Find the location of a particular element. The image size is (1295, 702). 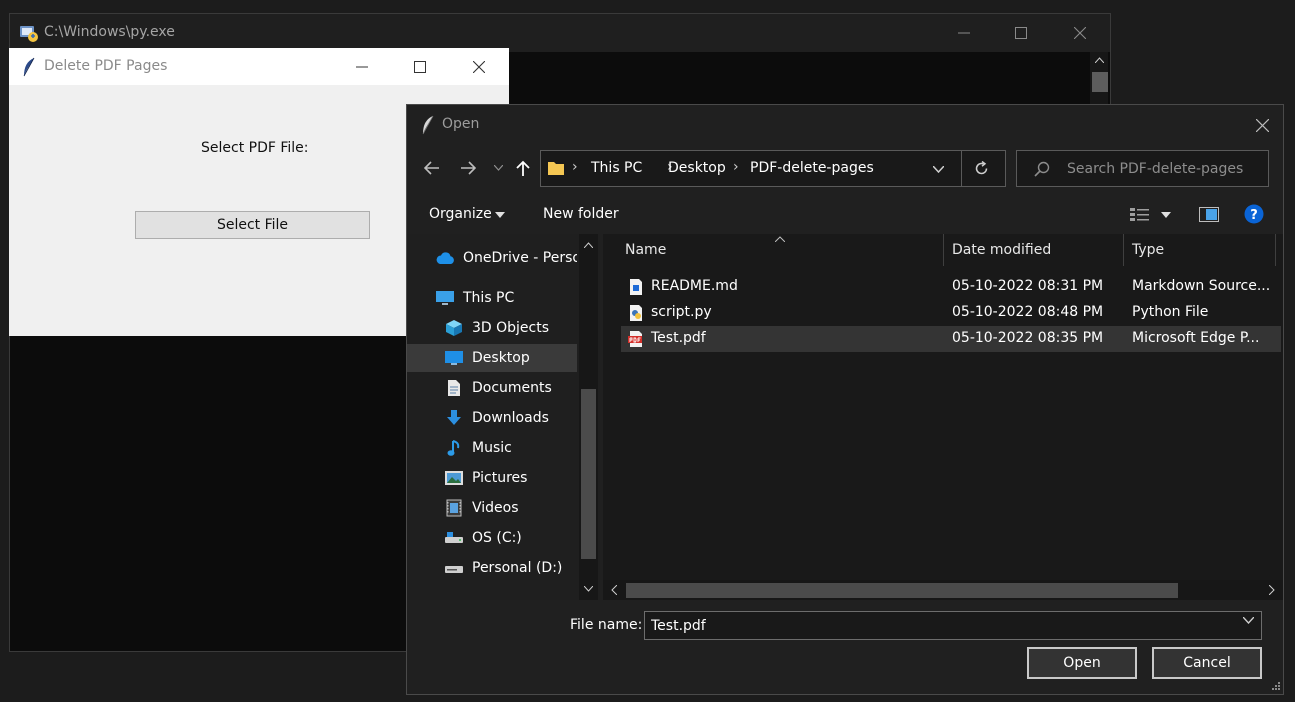

help-icon: ? is located at coordinates (1254, 214).